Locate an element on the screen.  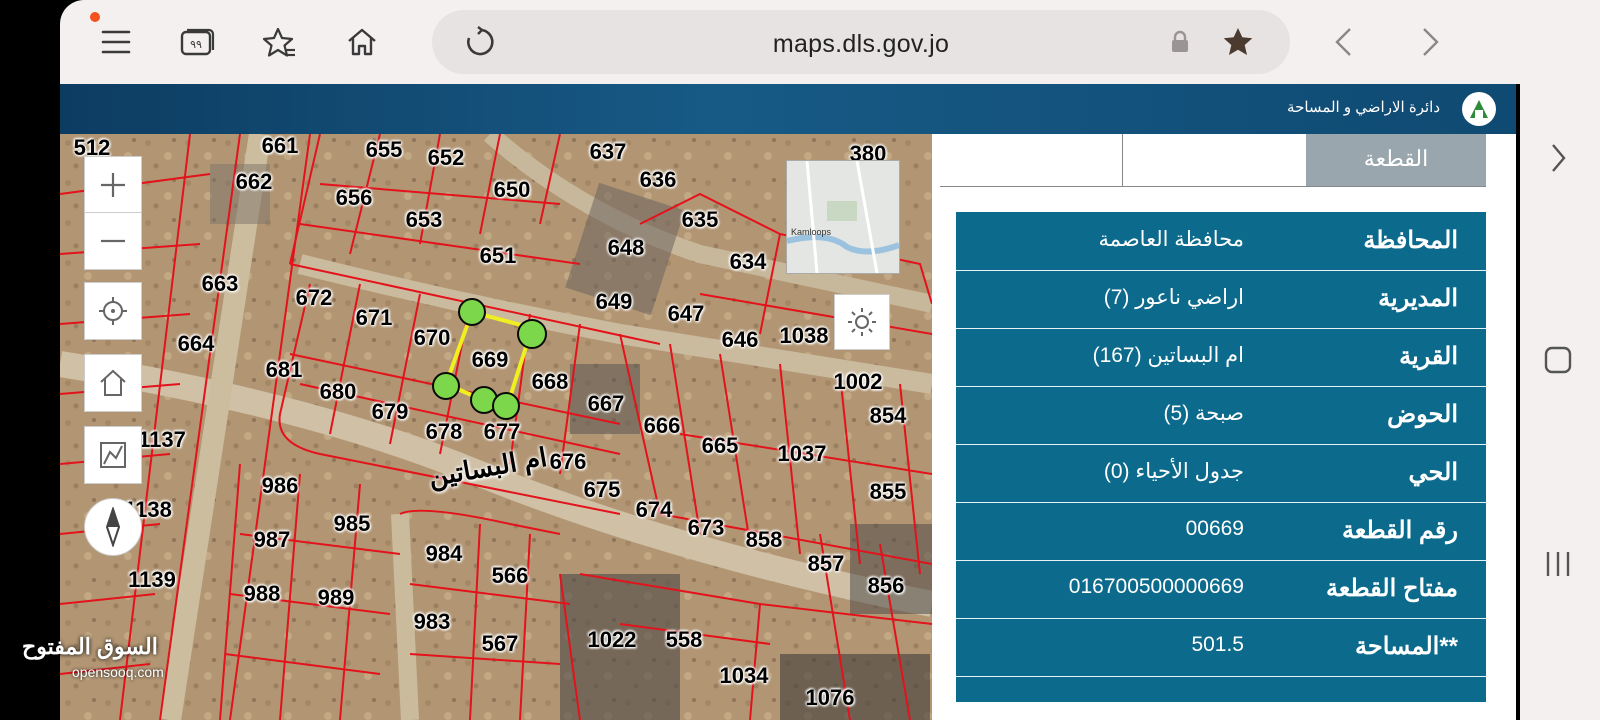
forward-icon is located at coordinates (1430, 42).